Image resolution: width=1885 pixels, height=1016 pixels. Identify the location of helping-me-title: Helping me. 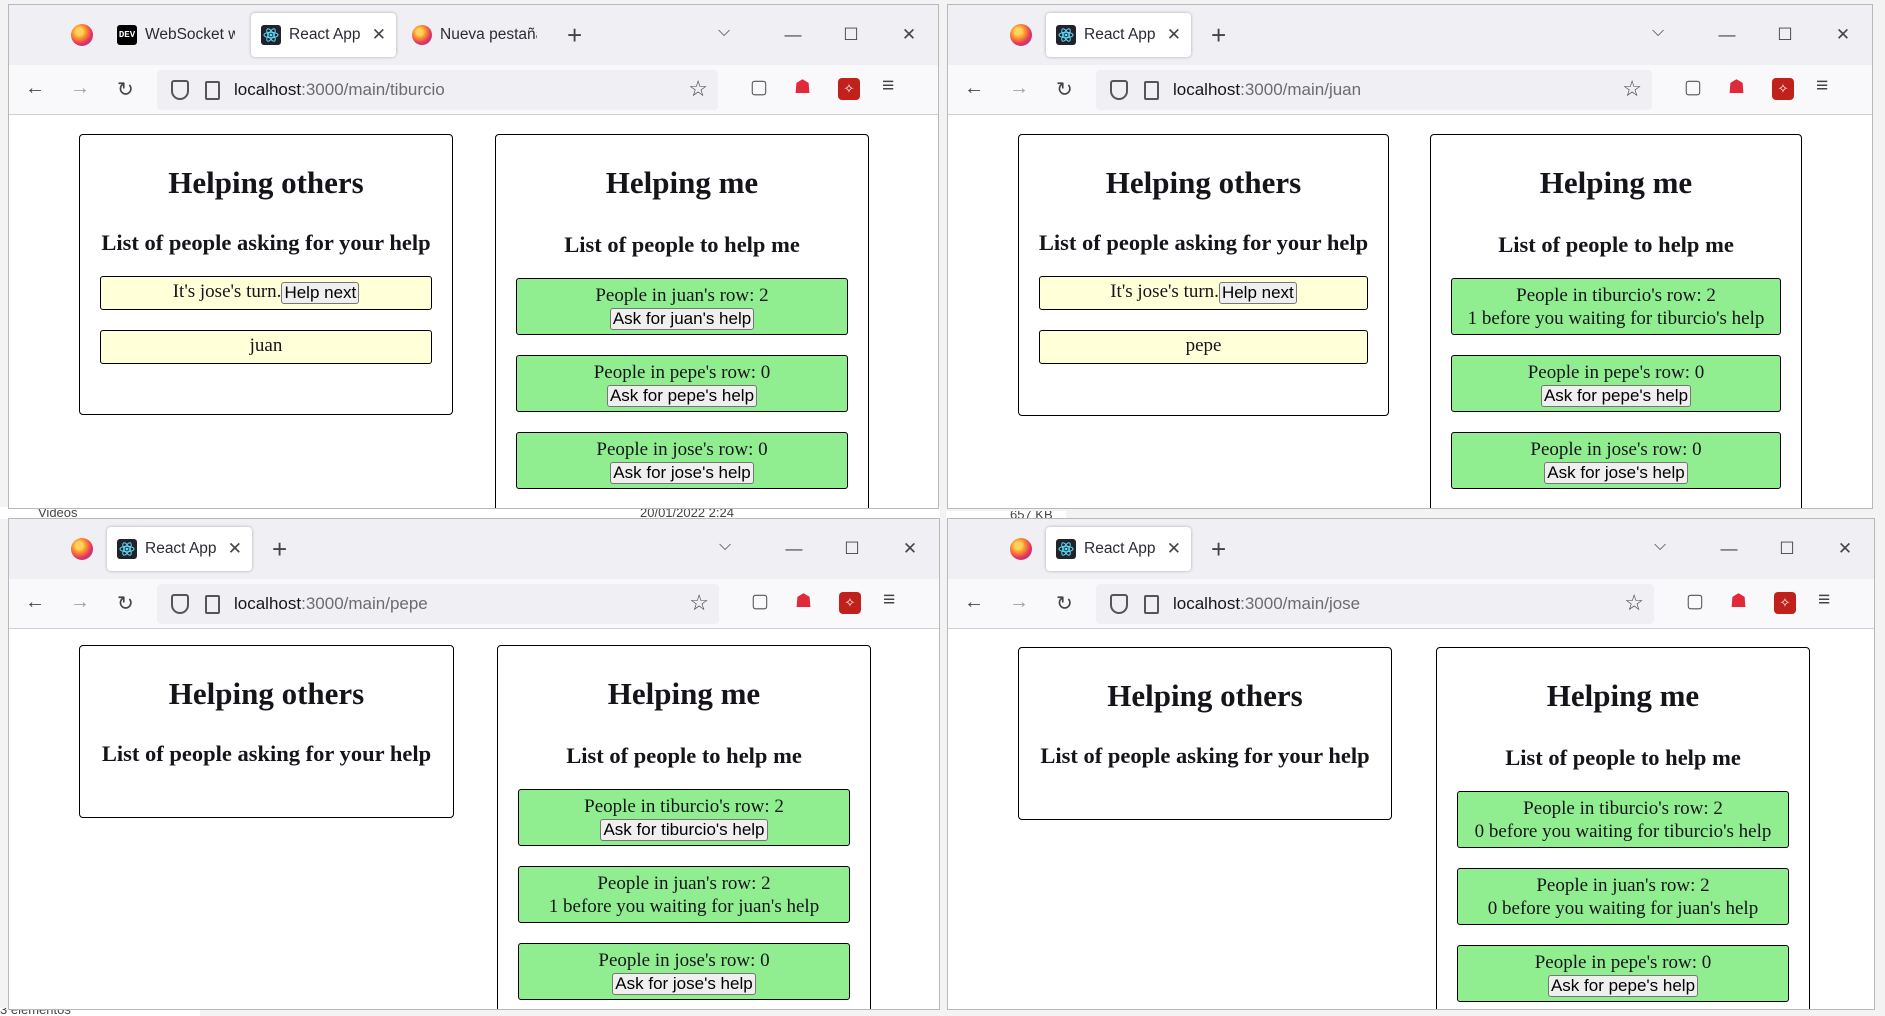
(682, 182).